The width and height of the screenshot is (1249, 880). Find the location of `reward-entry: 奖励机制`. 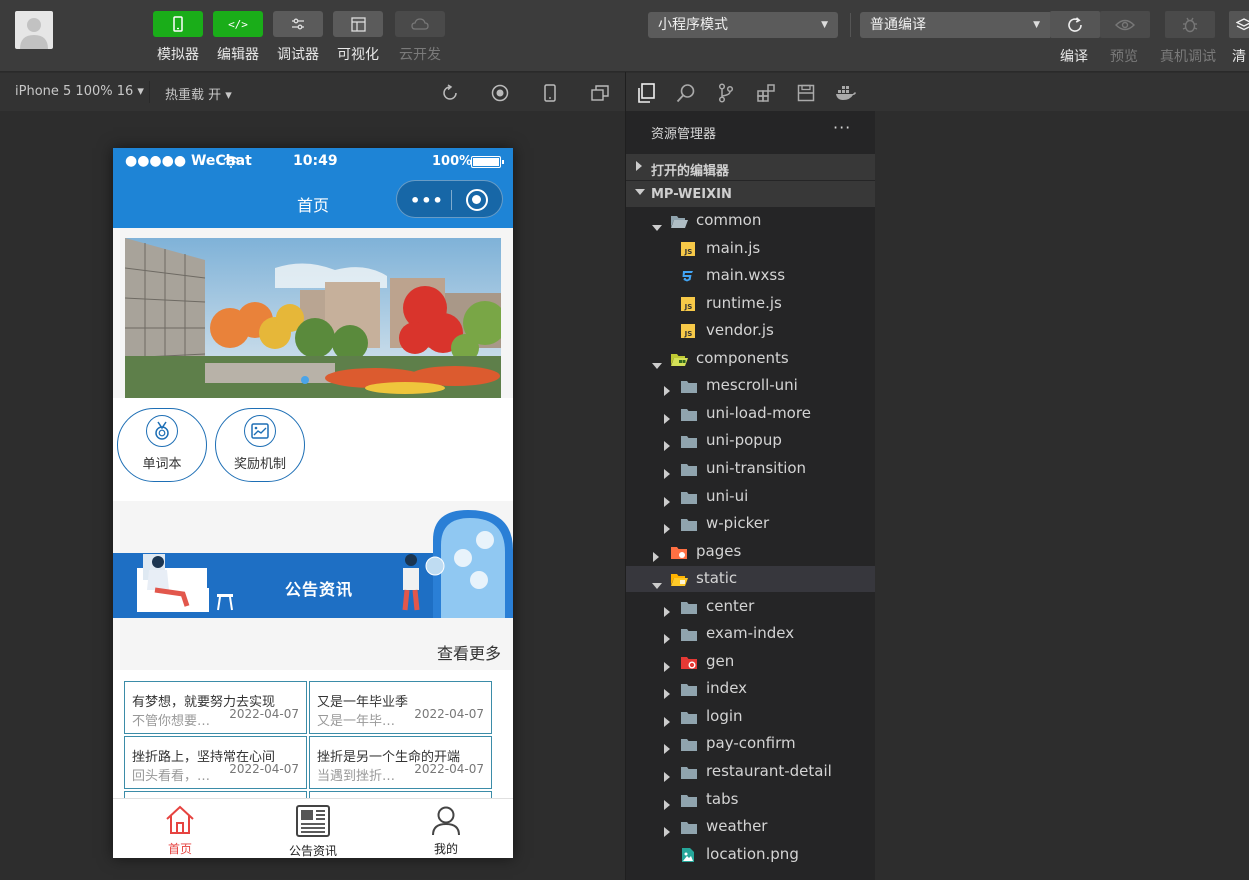

reward-entry: 奖励机制 is located at coordinates (260, 445).